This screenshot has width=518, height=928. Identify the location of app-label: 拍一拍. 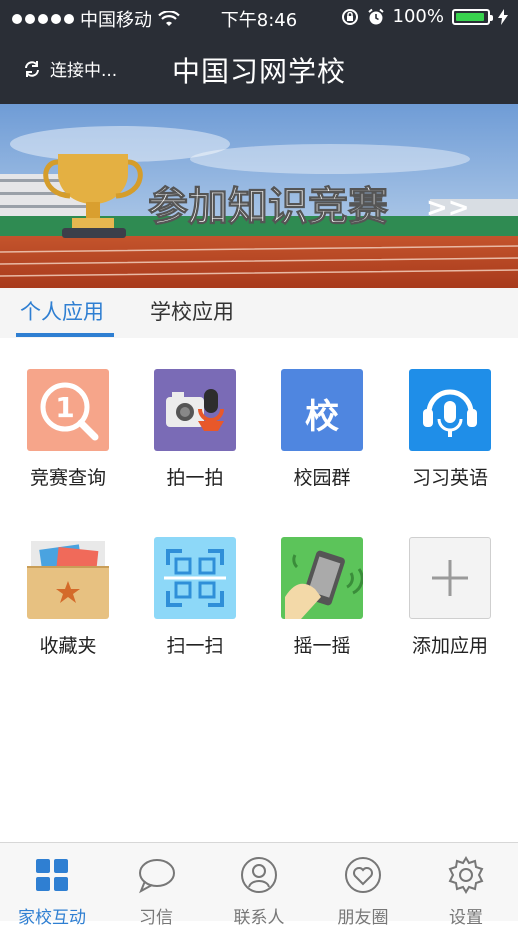
(195, 478).